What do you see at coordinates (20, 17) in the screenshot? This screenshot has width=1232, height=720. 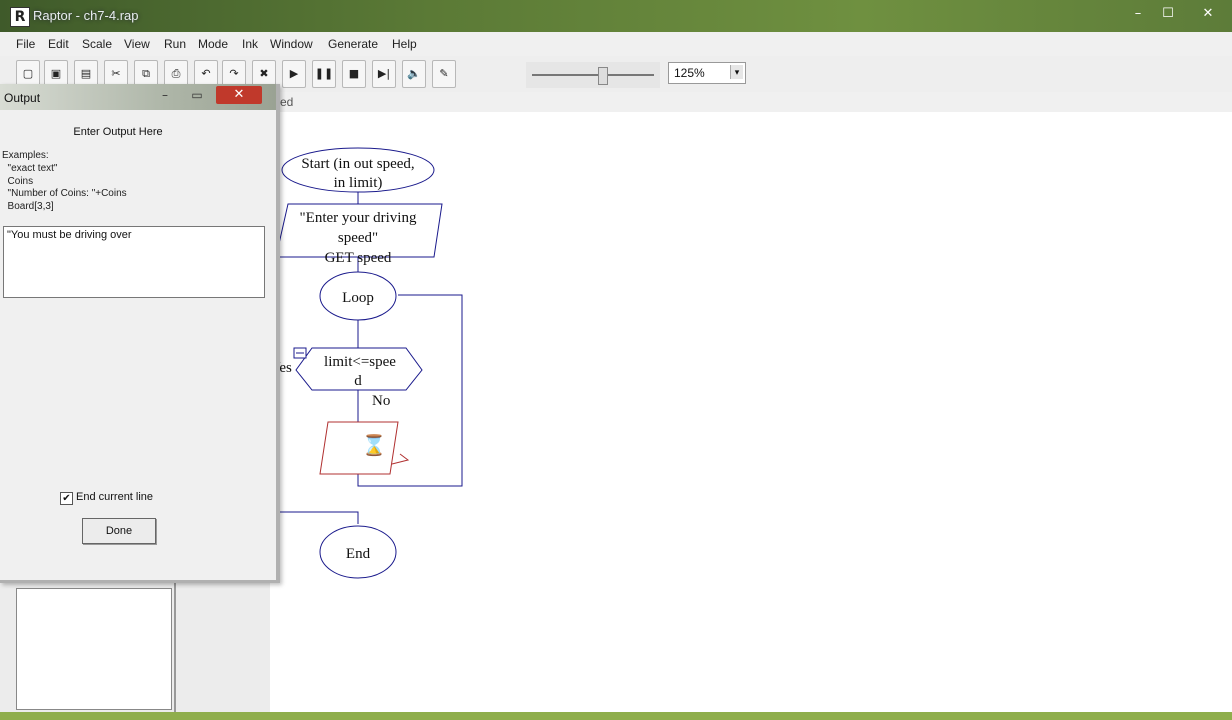 I see `raptor-logo-icon: R` at bounding box center [20, 17].